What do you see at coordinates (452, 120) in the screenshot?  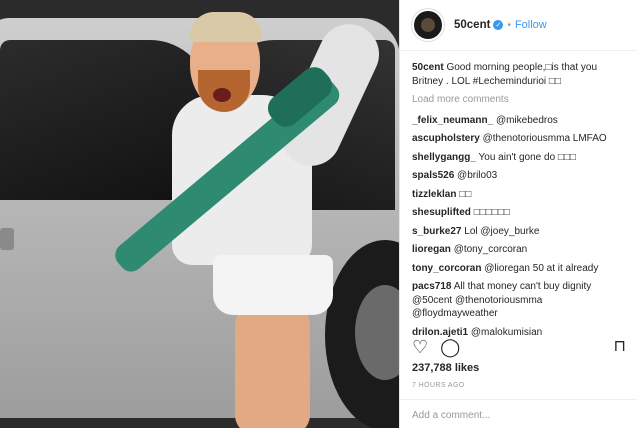 I see `comment-username: _felix_neumann_` at bounding box center [452, 120].